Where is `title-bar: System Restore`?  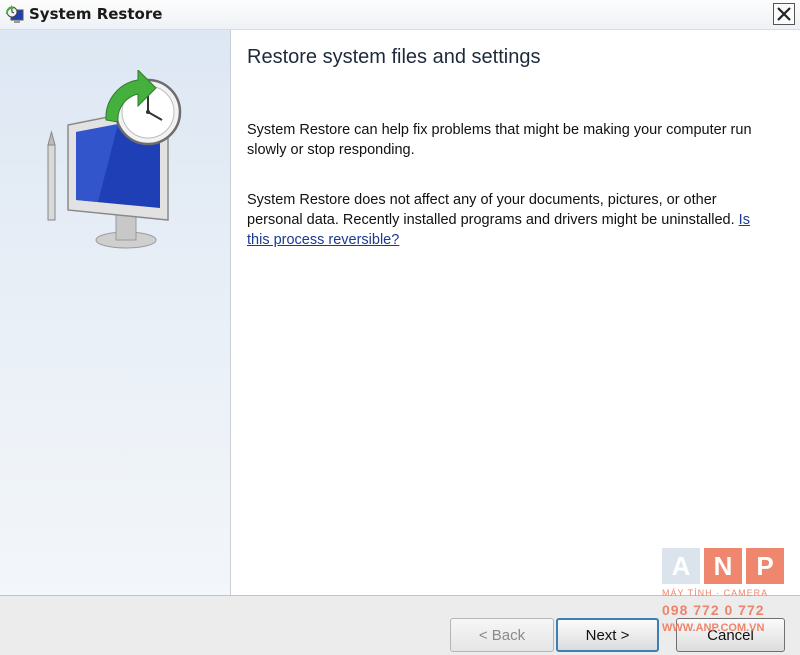
title-bar: System Restore is located at coordinates (400, 15).